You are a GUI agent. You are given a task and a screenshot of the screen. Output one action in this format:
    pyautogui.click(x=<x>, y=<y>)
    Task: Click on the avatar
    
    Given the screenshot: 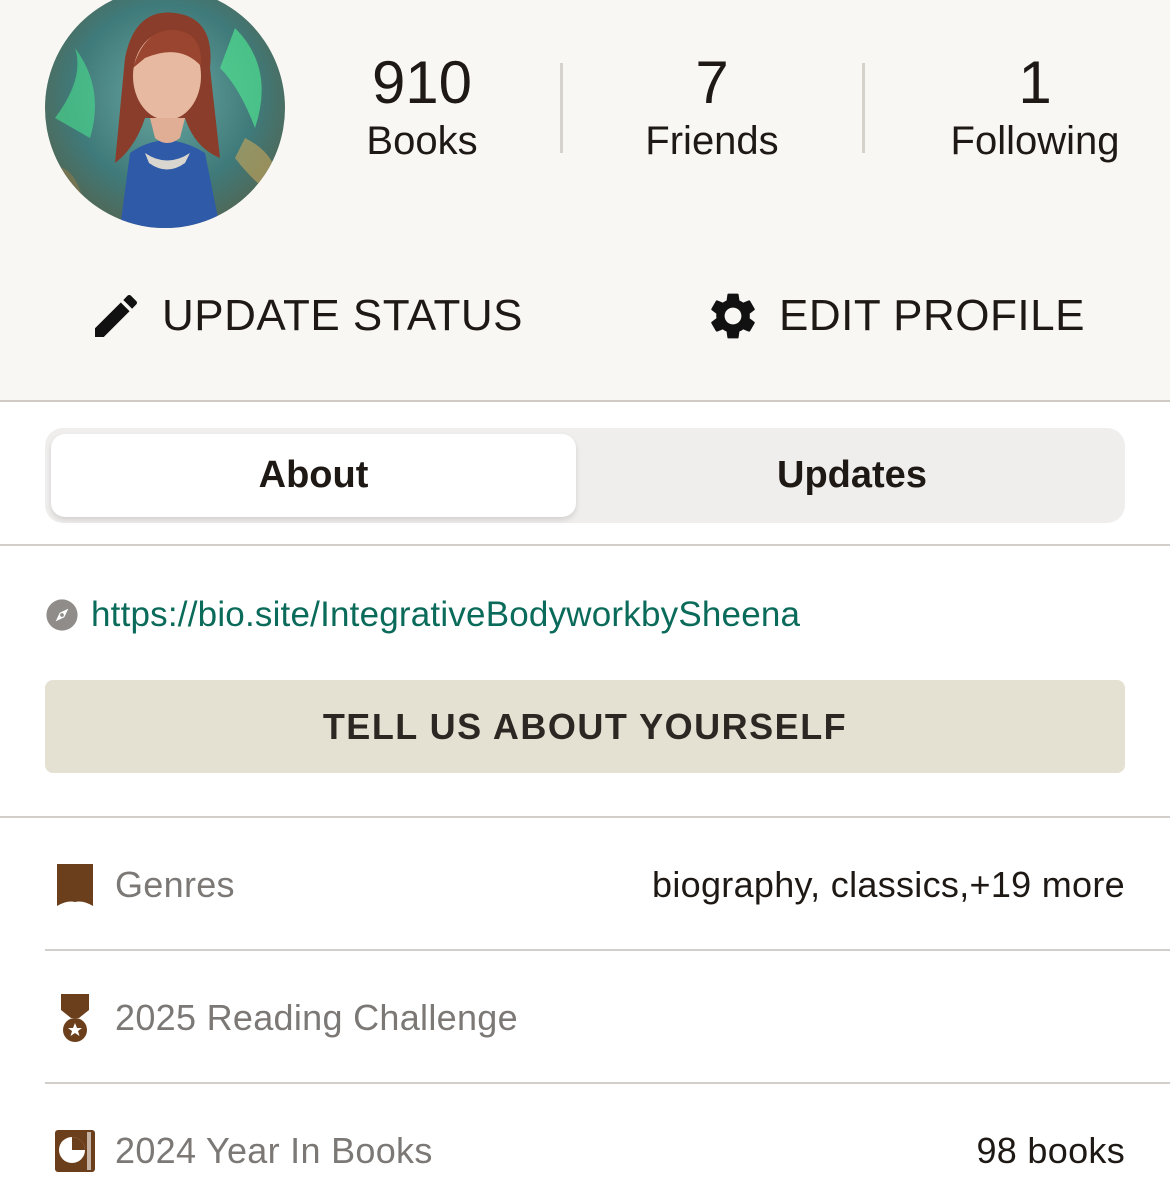 What is the action you would take?
    pyautogui.click(x=165, y=114)
    